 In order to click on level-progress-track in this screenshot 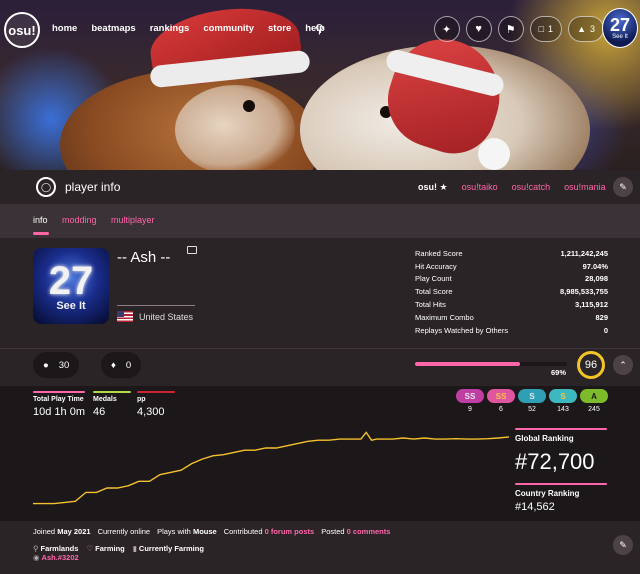, I will do `click(491, 364)`.